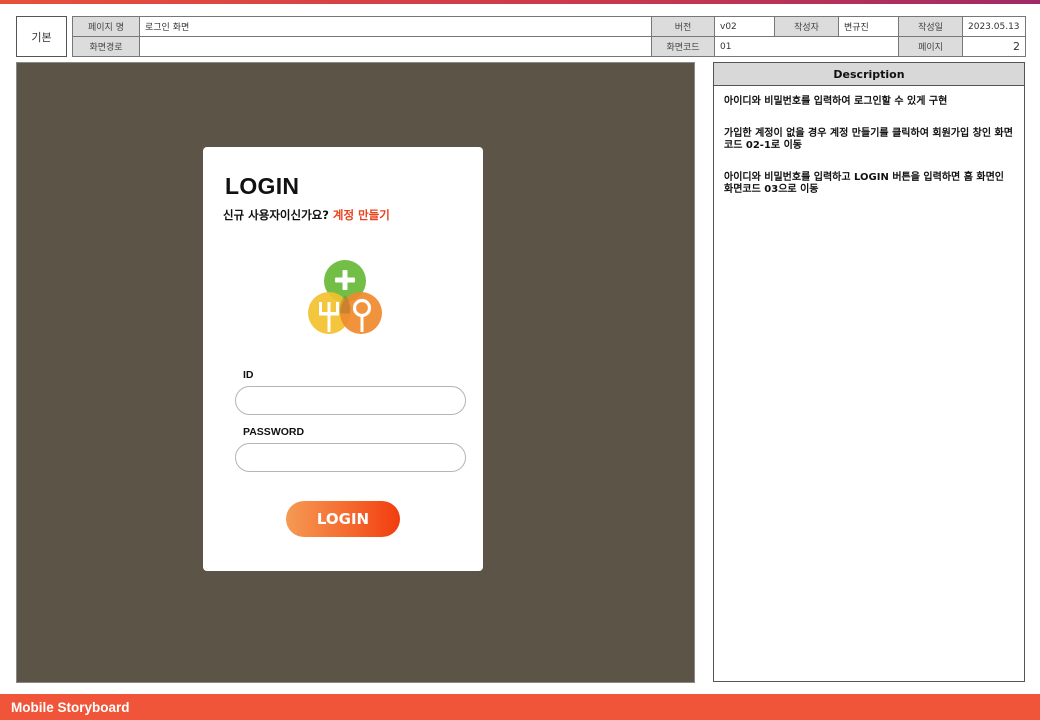  Describe the element at coordinates (395, 46) in the screenshot. I see `path-value` at that location.